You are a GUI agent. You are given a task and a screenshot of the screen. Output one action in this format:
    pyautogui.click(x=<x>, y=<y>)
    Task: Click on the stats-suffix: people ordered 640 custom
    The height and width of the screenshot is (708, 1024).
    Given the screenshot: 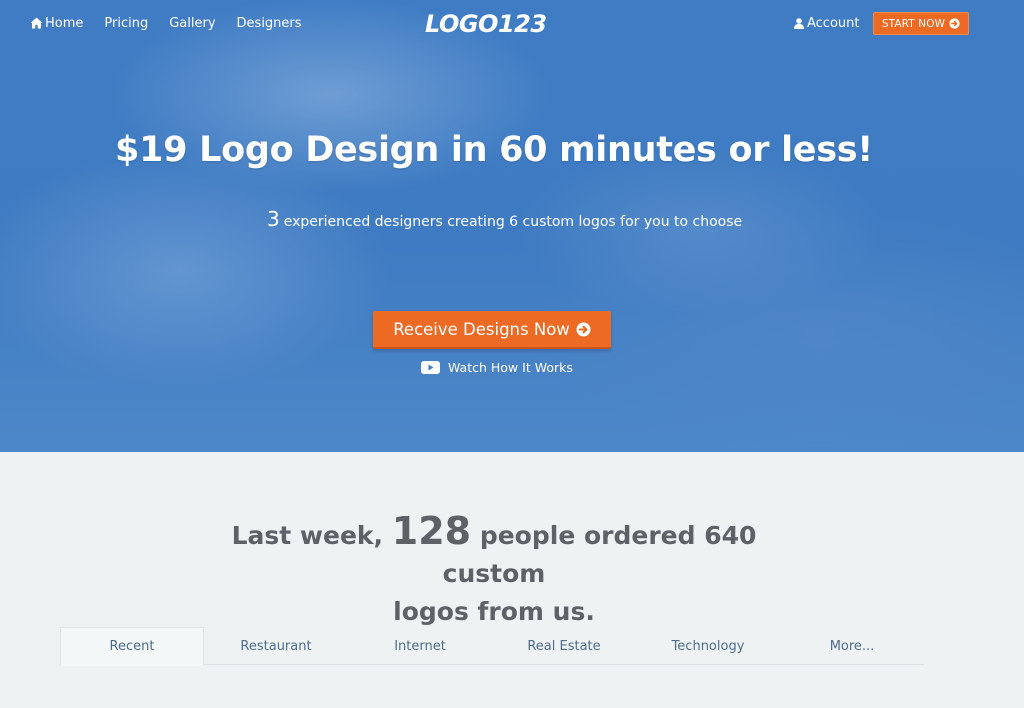 What is the action you would take?
    pyautogui.click(x=599, y=554)
    